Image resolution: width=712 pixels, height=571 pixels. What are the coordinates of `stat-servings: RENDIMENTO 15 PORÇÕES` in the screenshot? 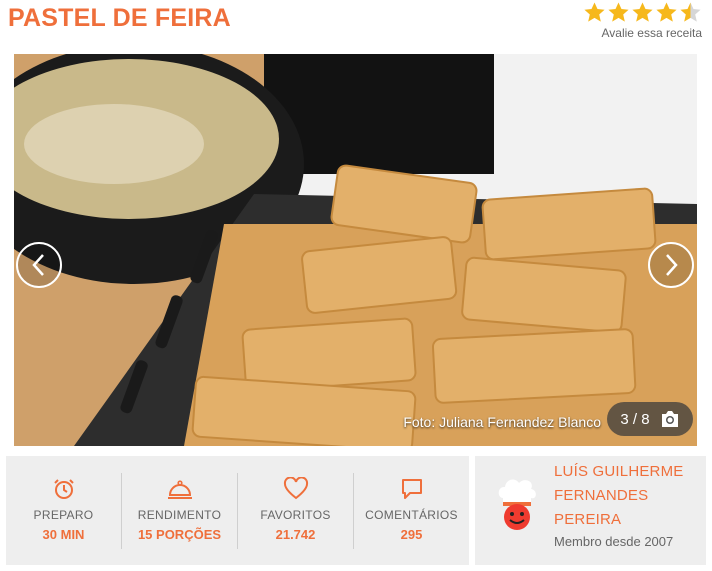 It's located at (180, 510).